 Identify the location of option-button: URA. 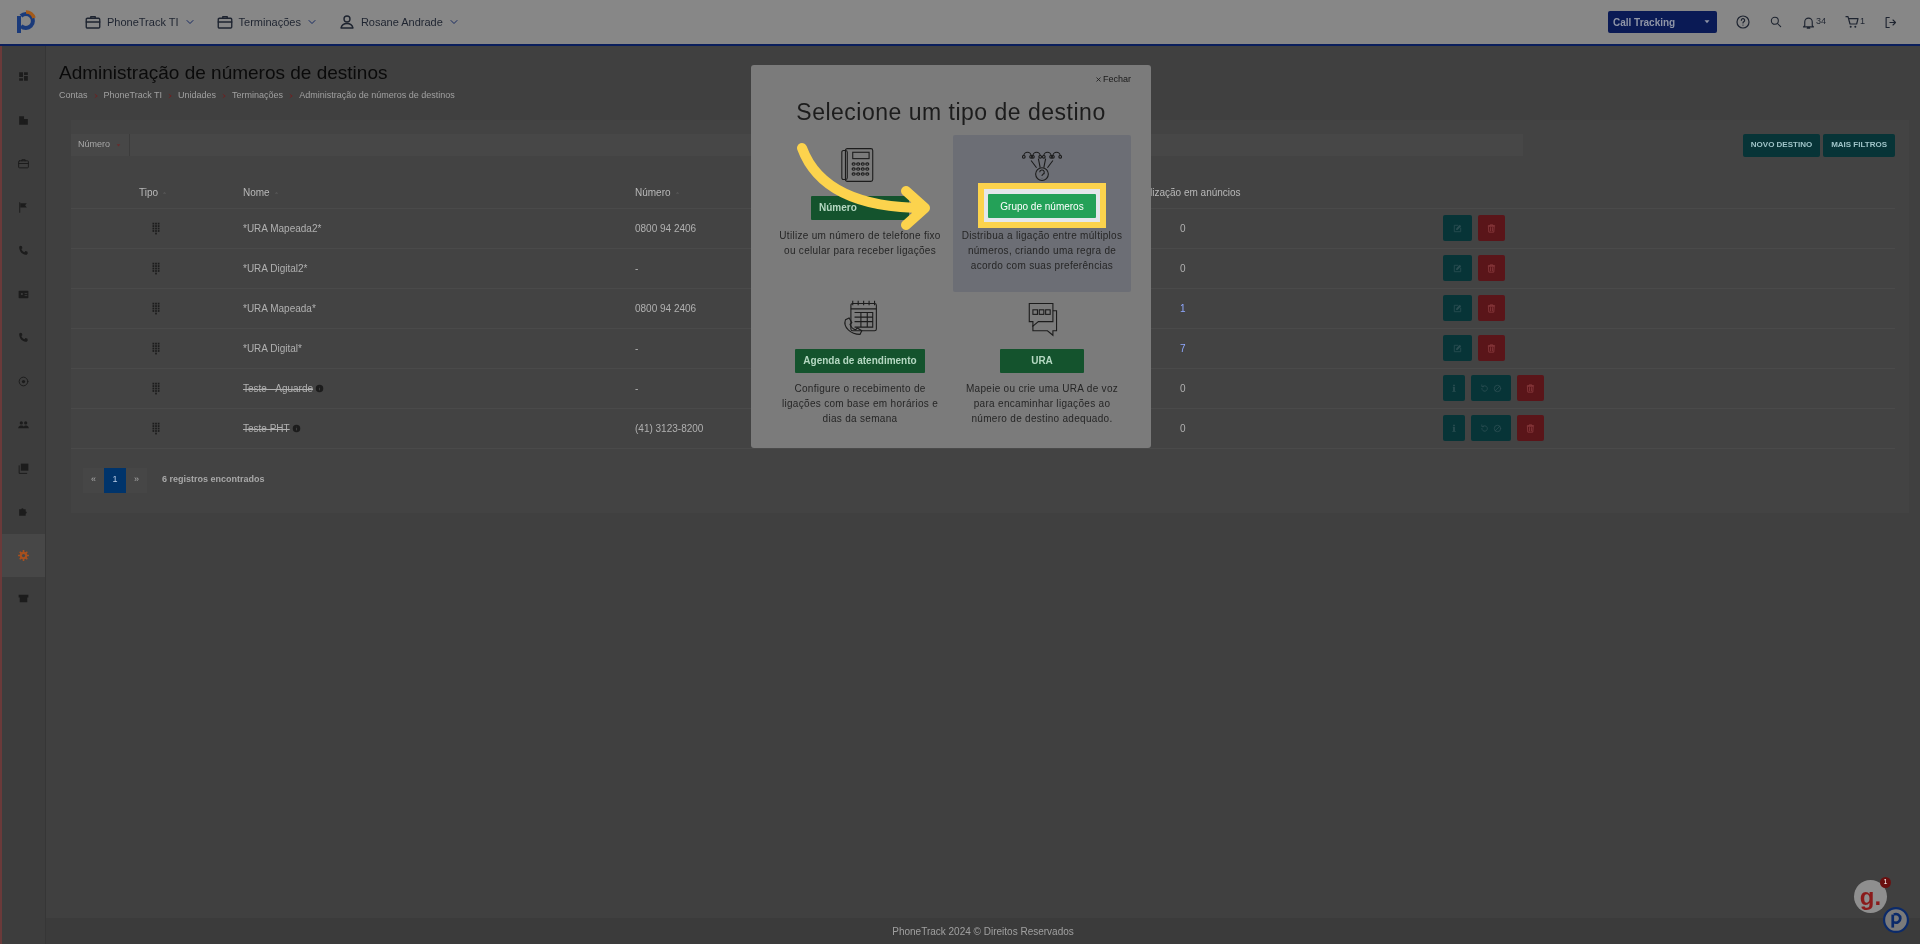
(1042, 360).